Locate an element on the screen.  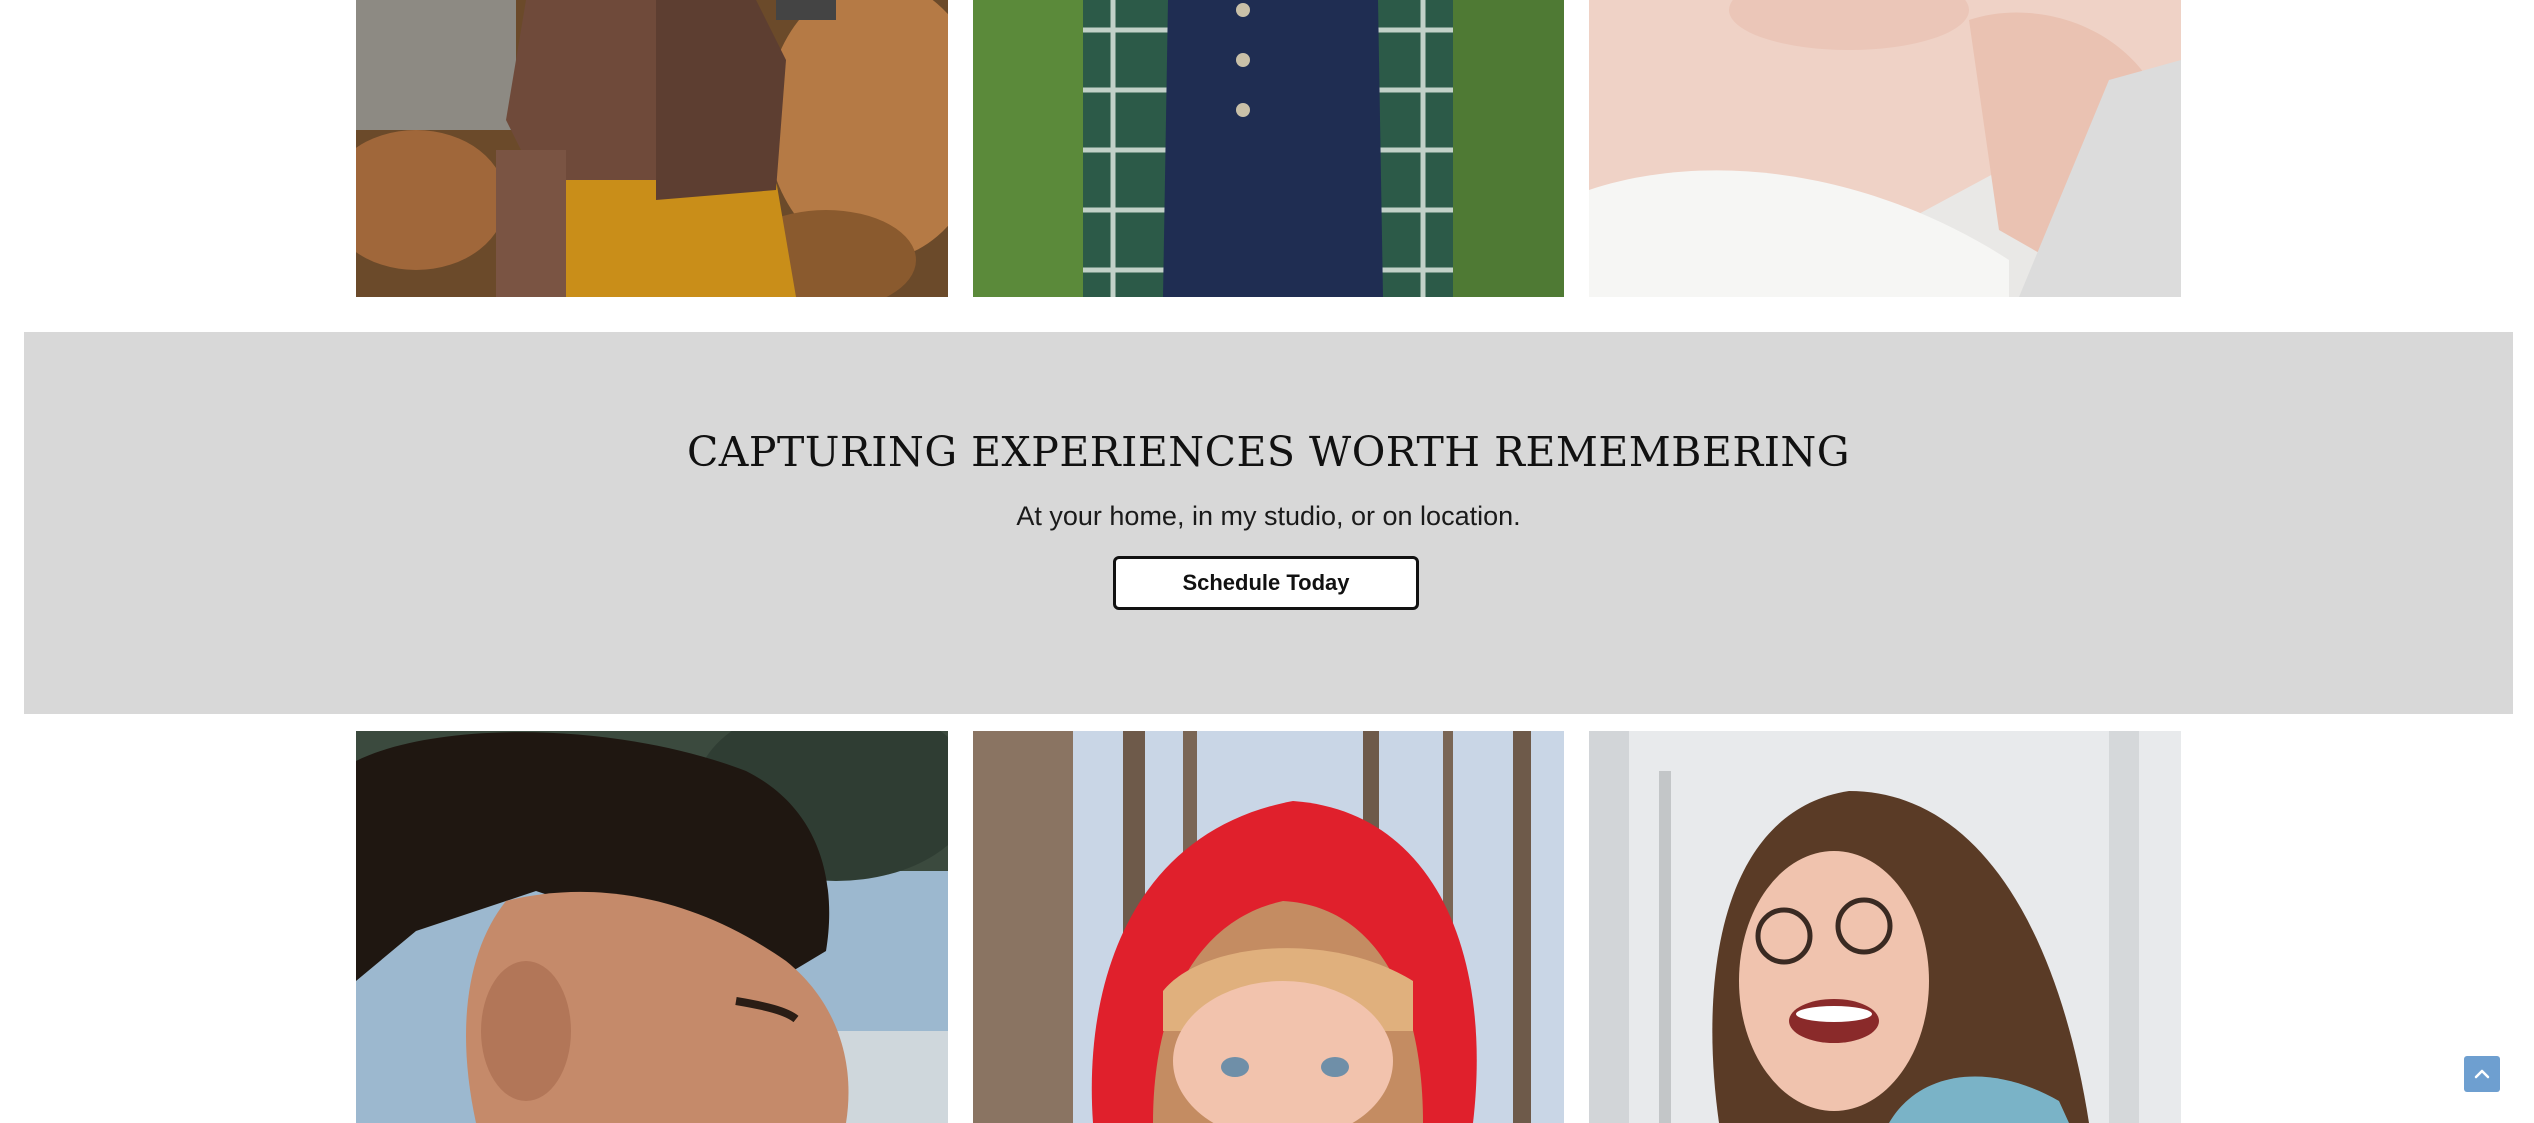
girl-snow-image is located at coordinates (1885, 927).